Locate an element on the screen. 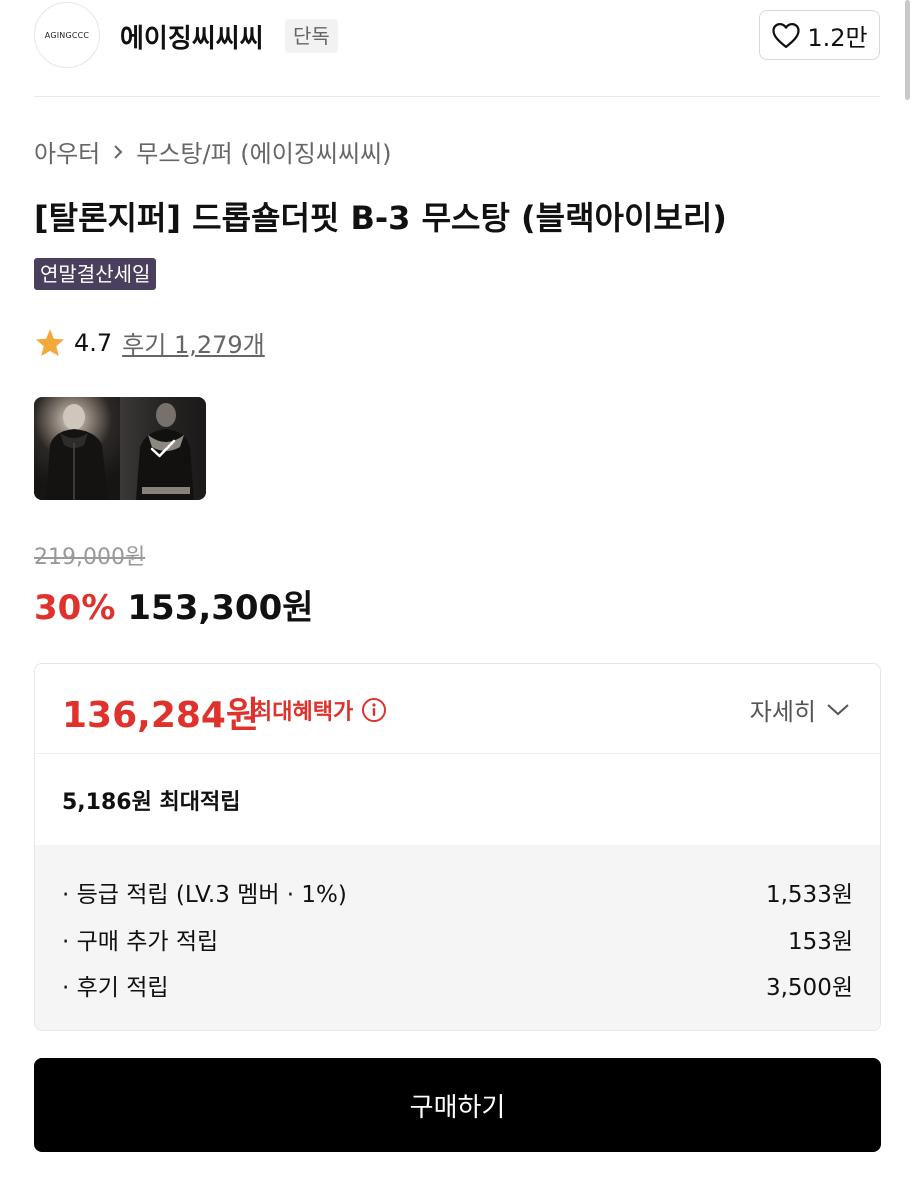 This screenshot has height=1200, width=916. chevron-down-icon is located at coordinates (838, 709).